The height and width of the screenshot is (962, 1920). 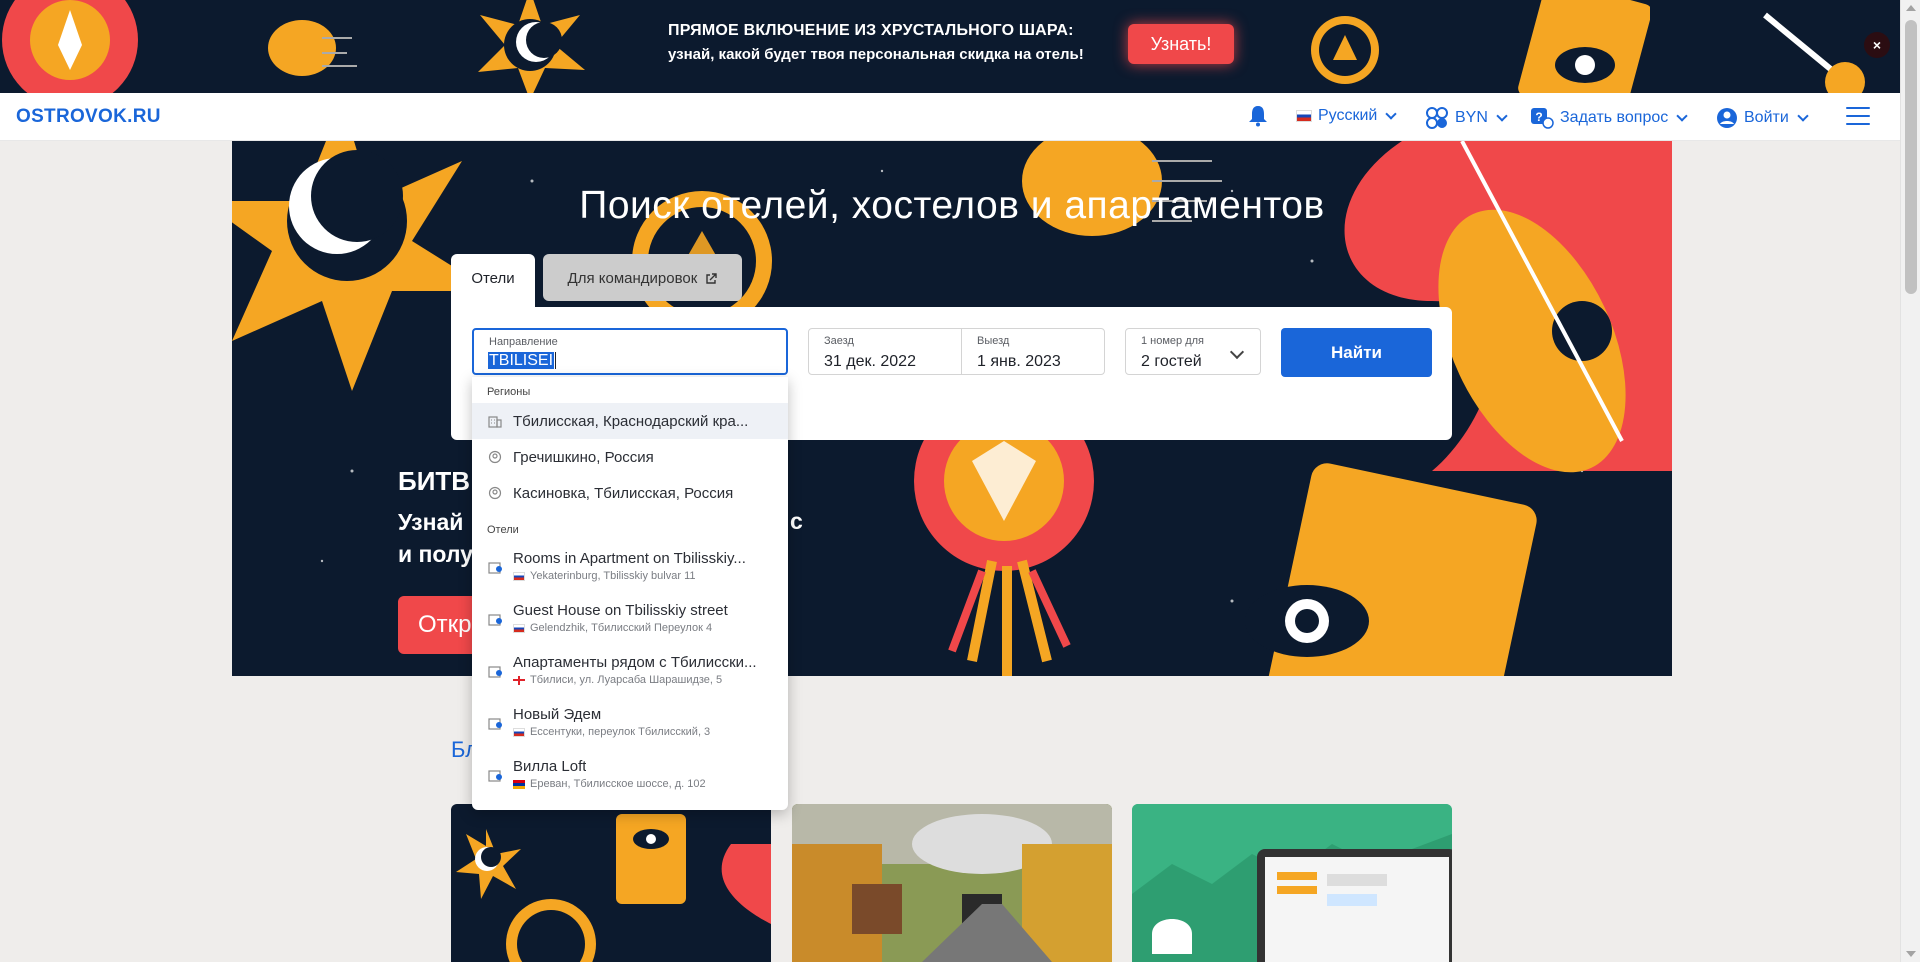 What do you see at coordinates (583, 457) in the screenshot?
I see `suggestion-label: Гречишкино, Россия` at bounding box center [583, 457].